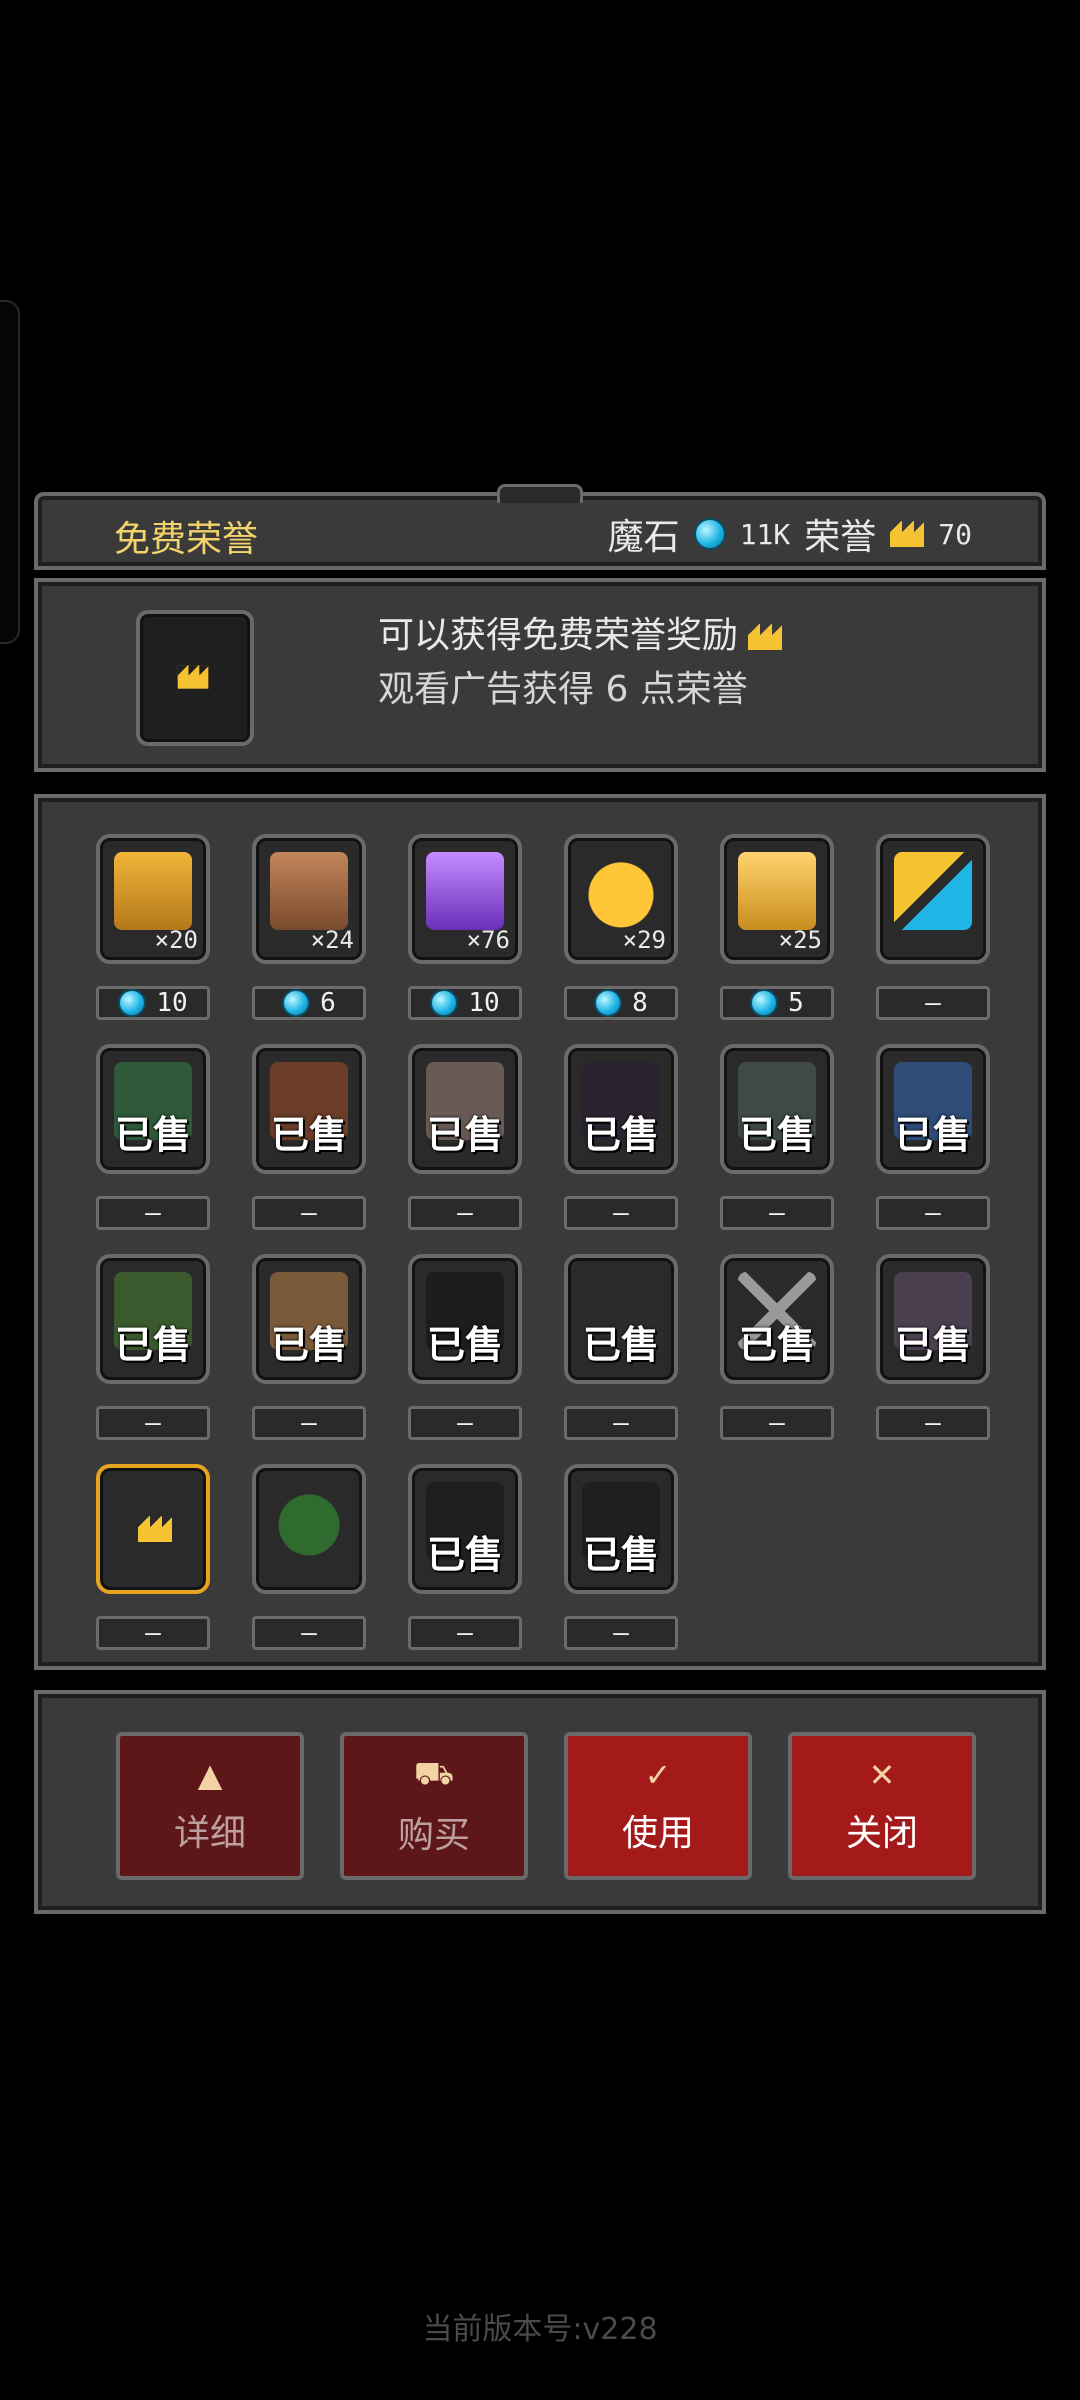 The width and height of the screenshot is (1080, 2400). Describe the element at coordinates (882, 1806) in the screenshot. I see `close-button: ✕ 关闭` at that location.